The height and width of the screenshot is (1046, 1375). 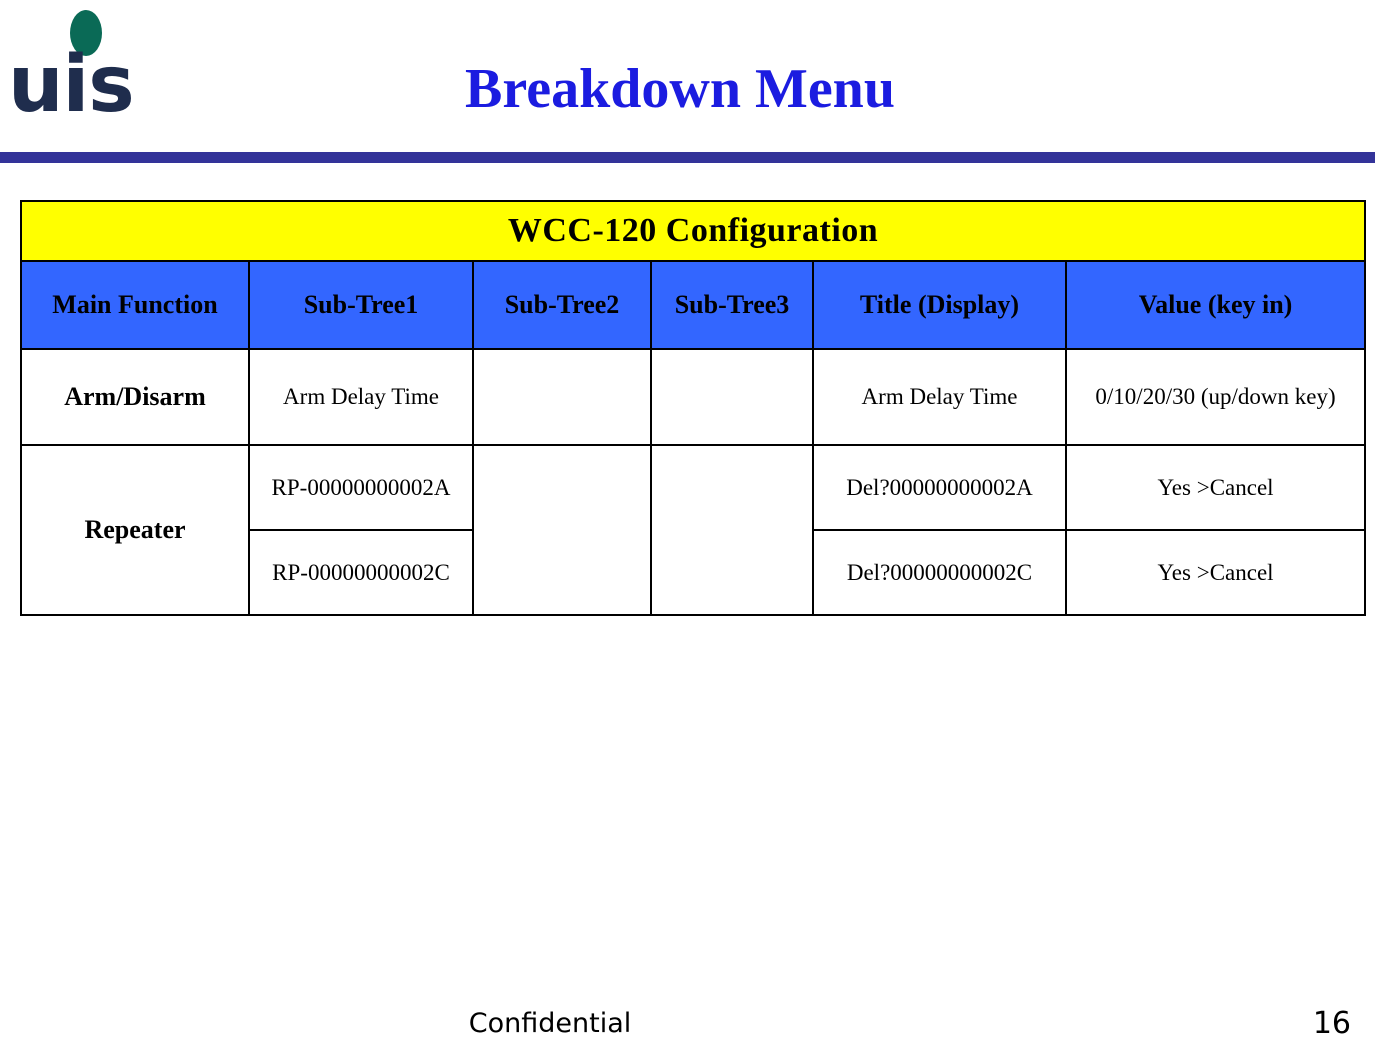 What do you see at coordinates (1215, 305) in the screenshot?
I see `column-header-value-key-in: Value (key in)` at bounding box center [1215, 305].